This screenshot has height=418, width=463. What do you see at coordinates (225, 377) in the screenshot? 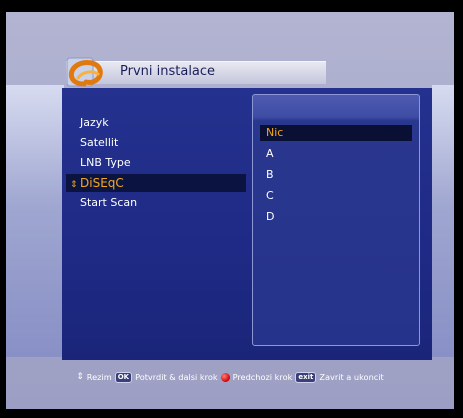
I see `red-button-icon` at bounding box center [225, 377].